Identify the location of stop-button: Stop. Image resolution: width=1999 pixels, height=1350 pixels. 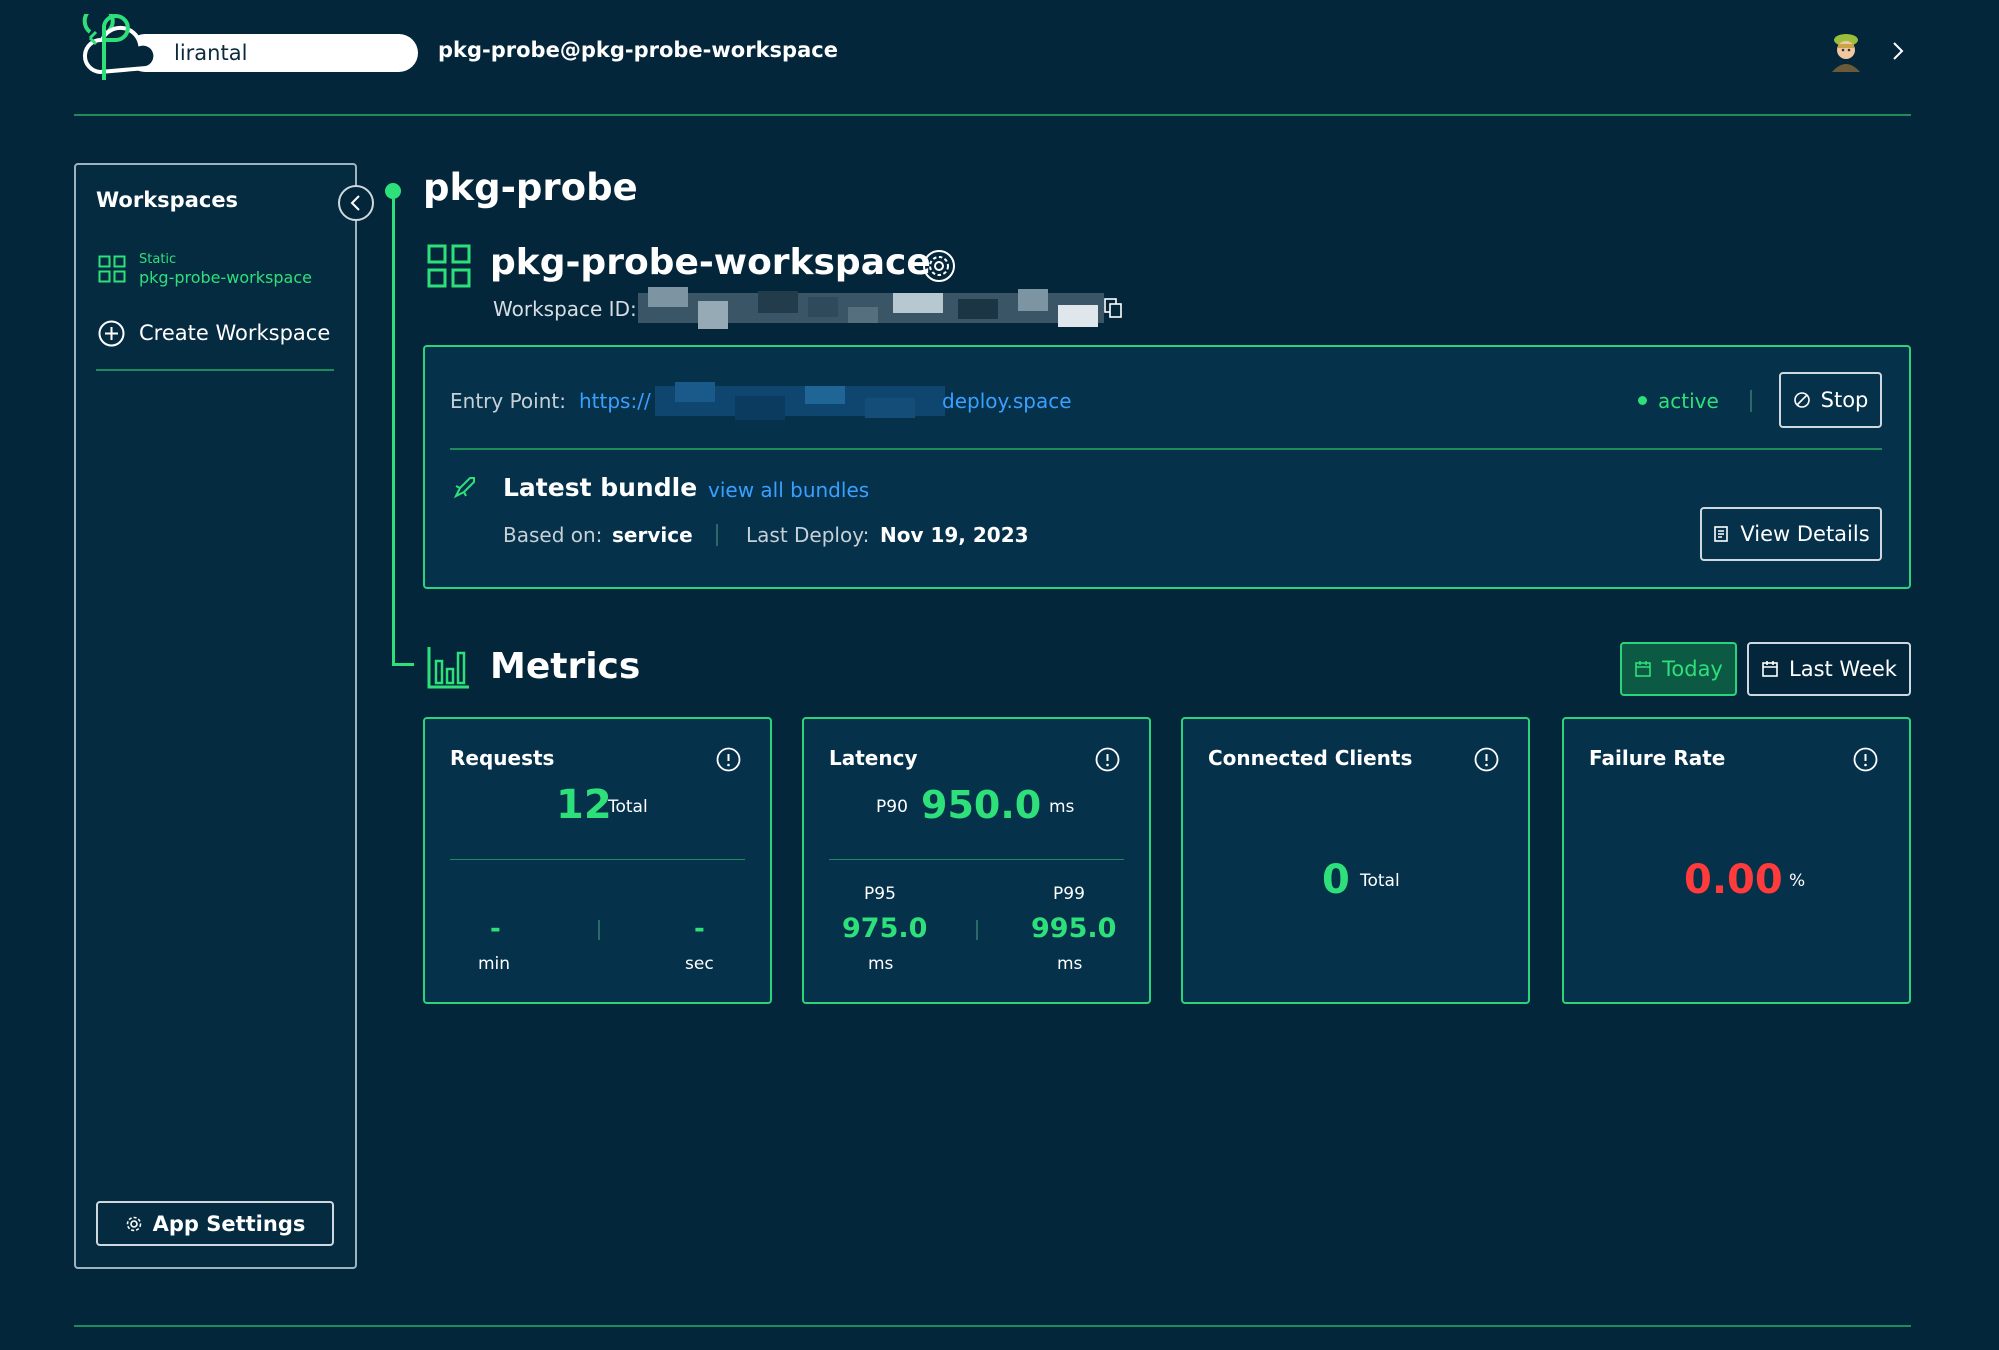
(1830, 400).